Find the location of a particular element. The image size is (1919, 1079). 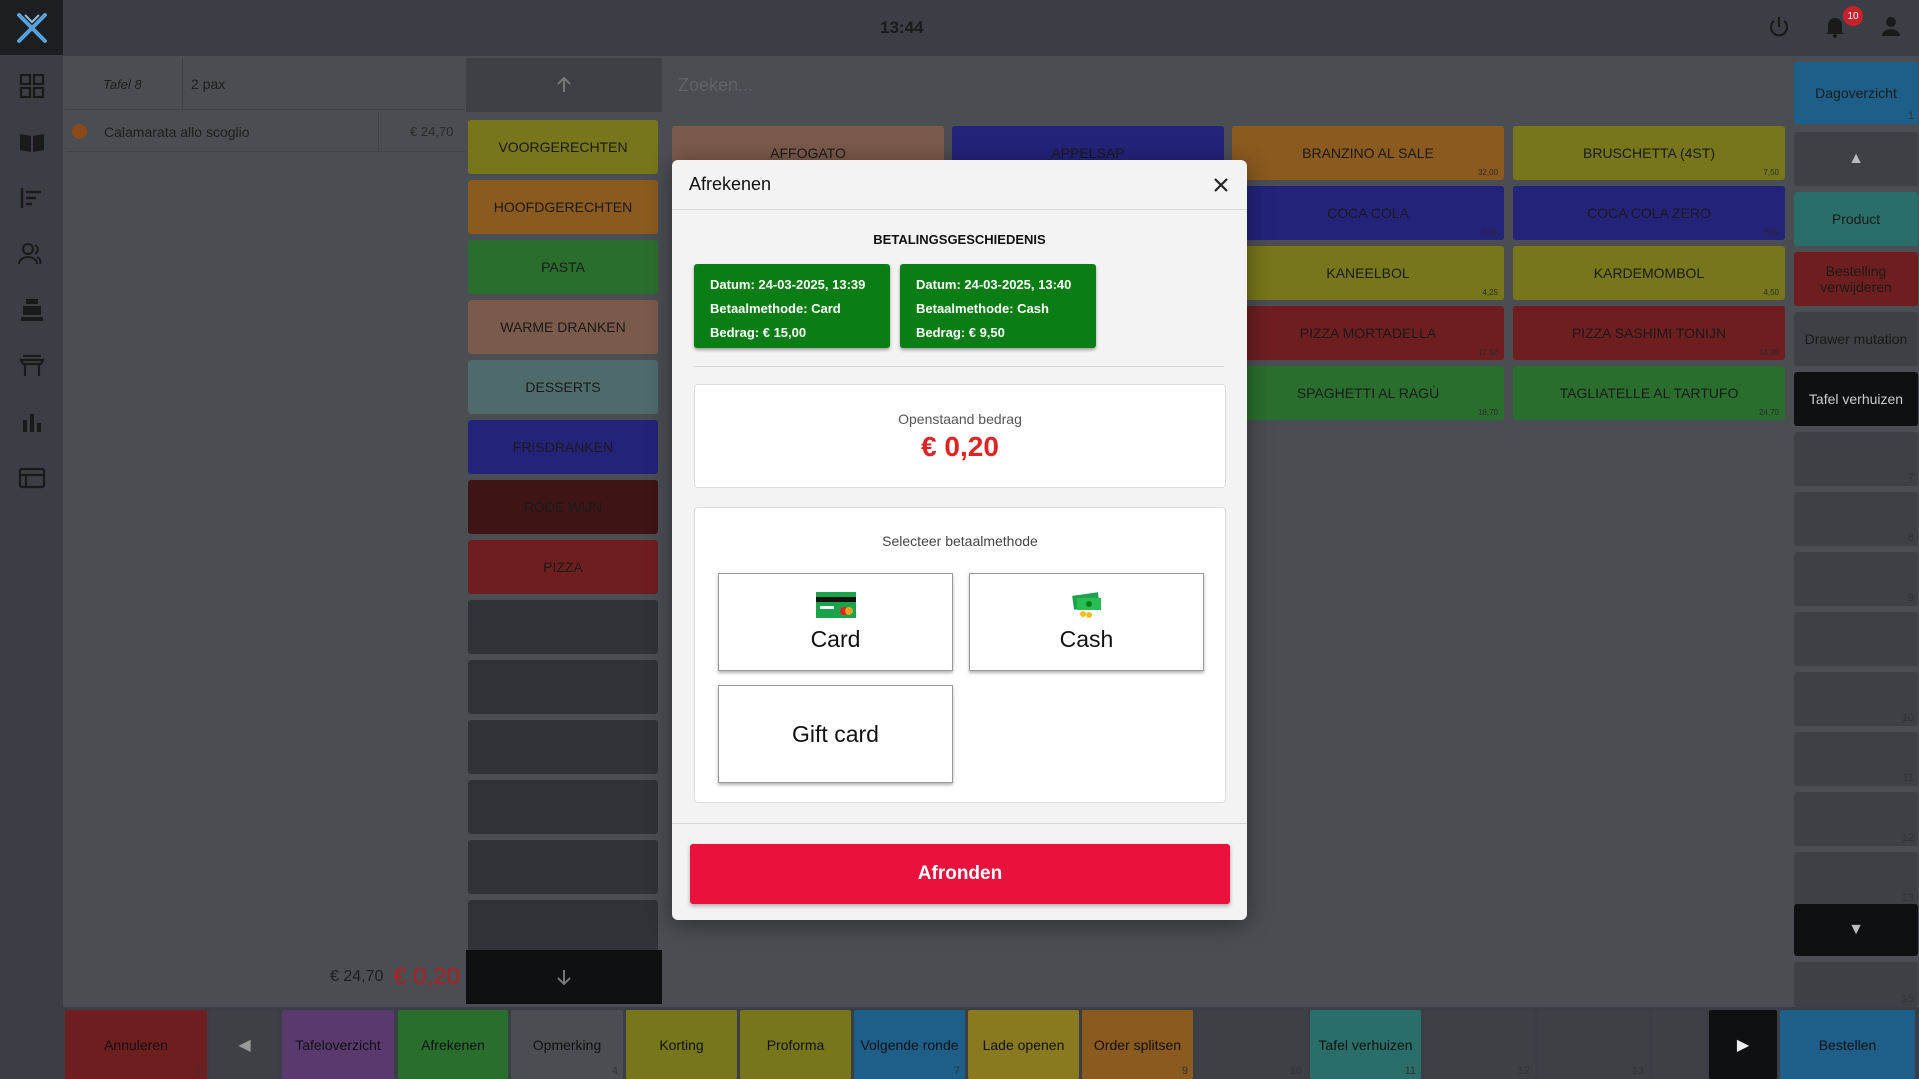

action-button: Tafel verhuizen is located at coordinates (1856, 399).